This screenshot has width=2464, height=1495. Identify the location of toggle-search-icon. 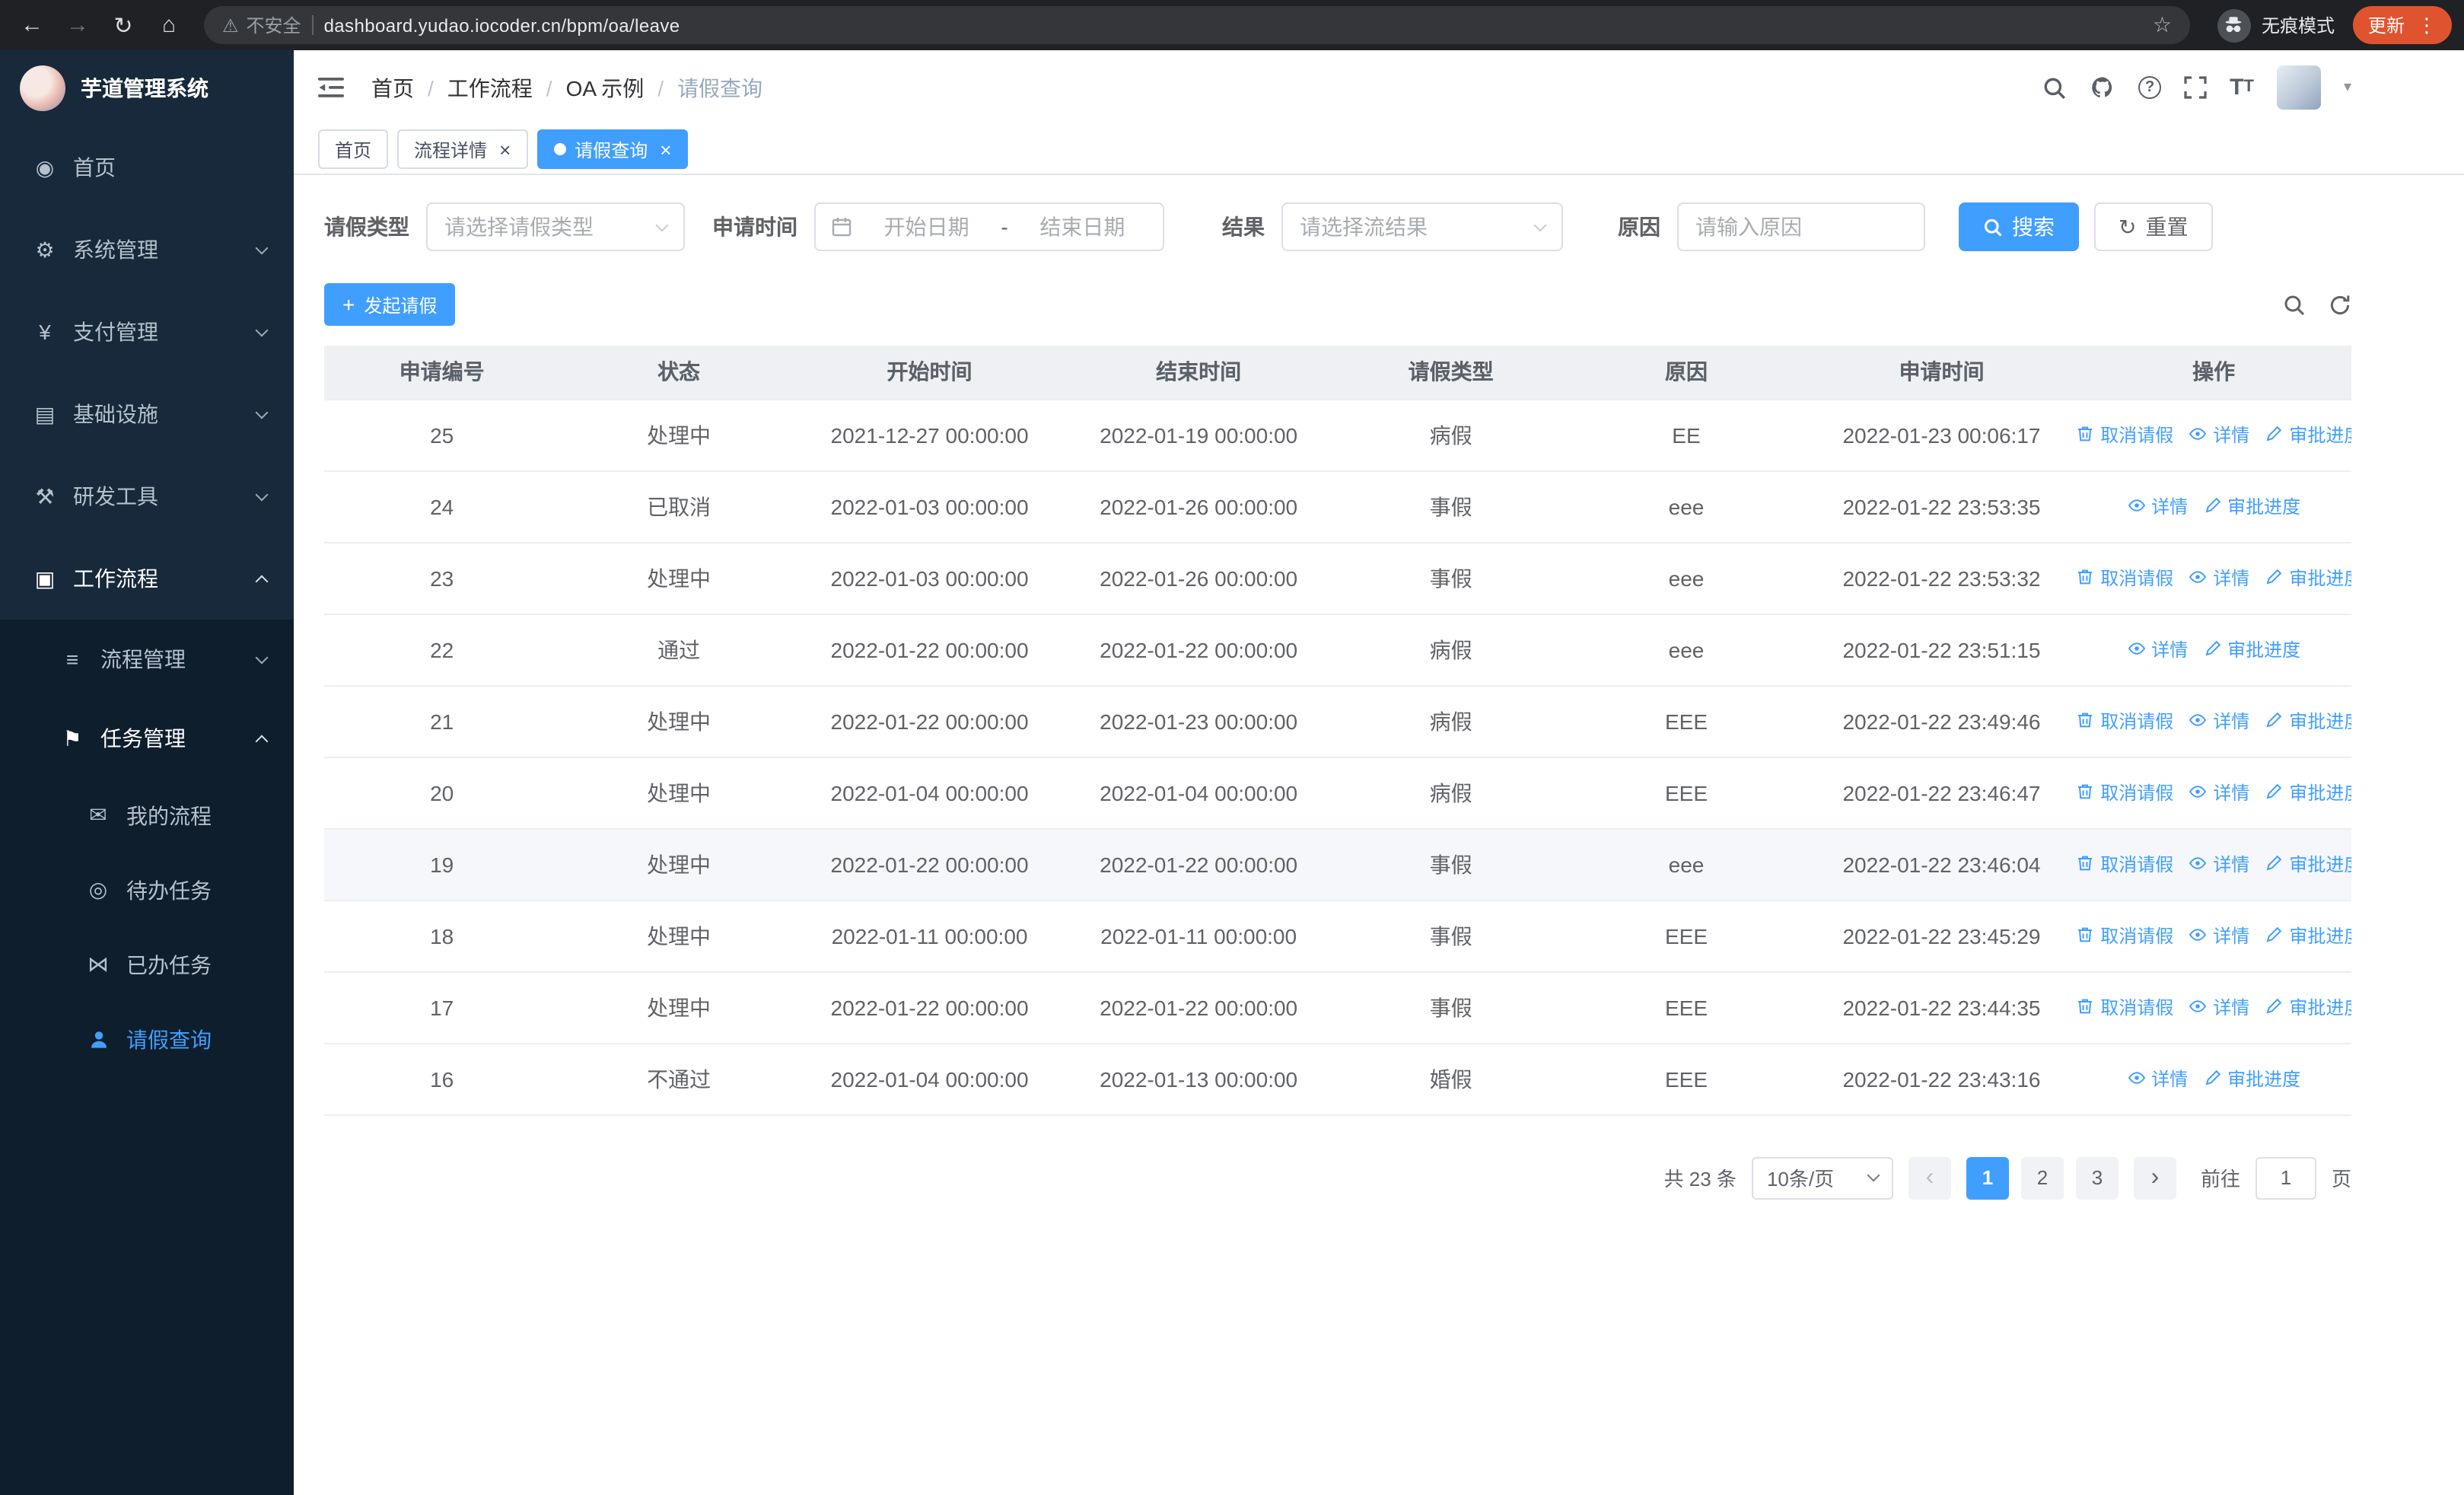
(2294, 305).